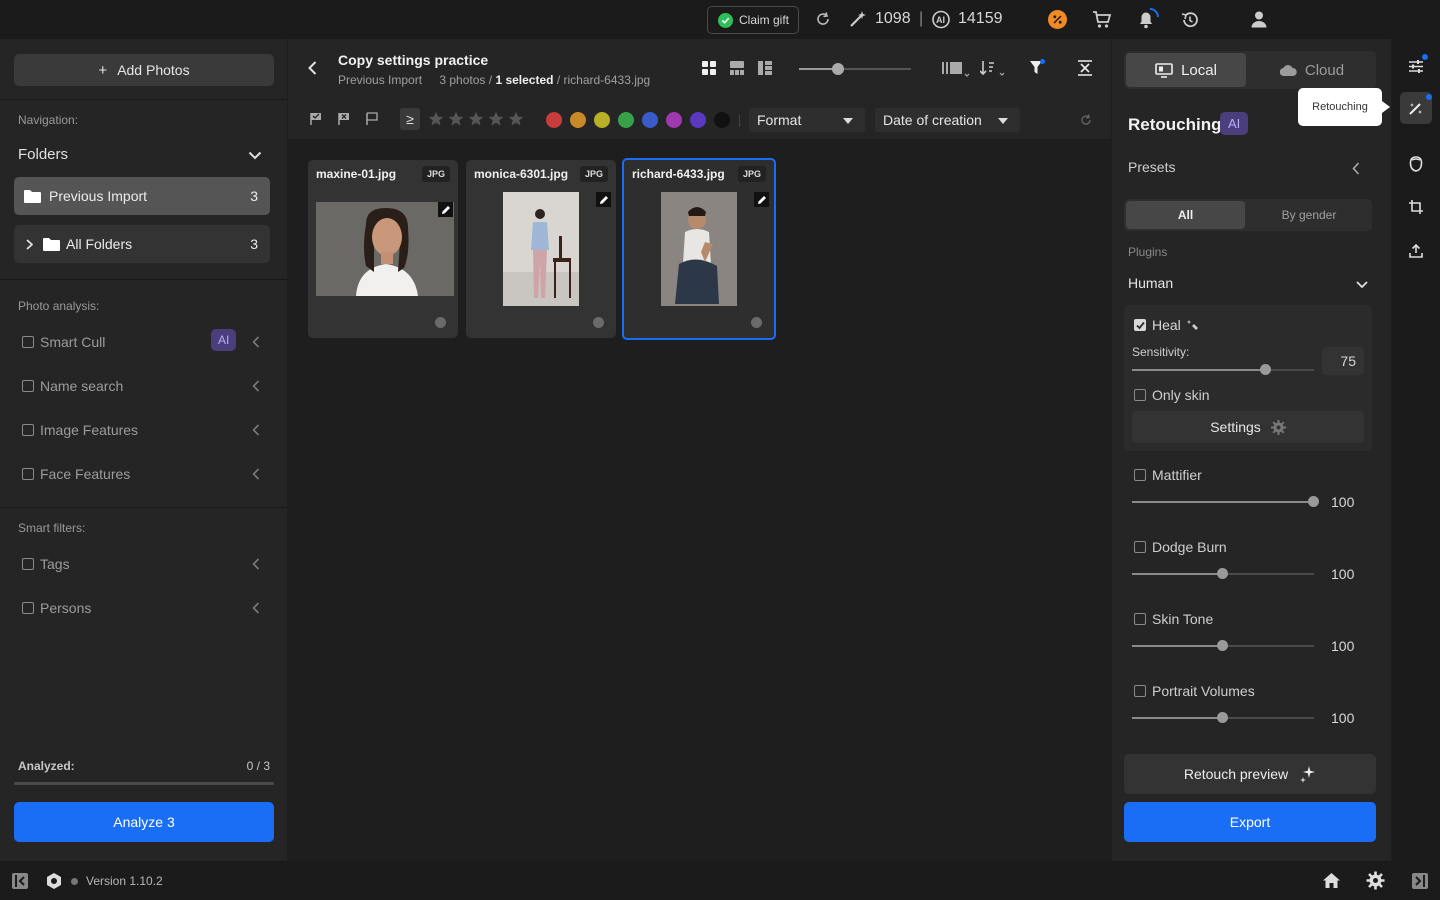  I want to click on share-export-icon, so click(1416, 251).